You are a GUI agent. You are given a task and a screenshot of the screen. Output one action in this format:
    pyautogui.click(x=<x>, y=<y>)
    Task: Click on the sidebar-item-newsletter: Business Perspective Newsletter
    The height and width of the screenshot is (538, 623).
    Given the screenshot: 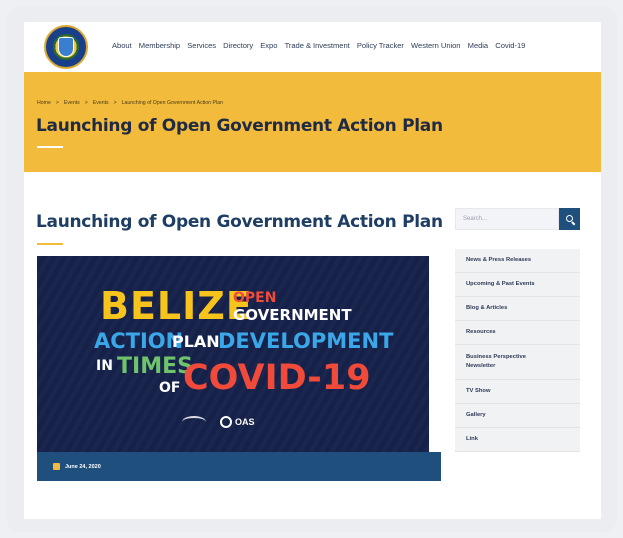 What is the action you would take?
    pyautogui.click(x=517, y=362)
    